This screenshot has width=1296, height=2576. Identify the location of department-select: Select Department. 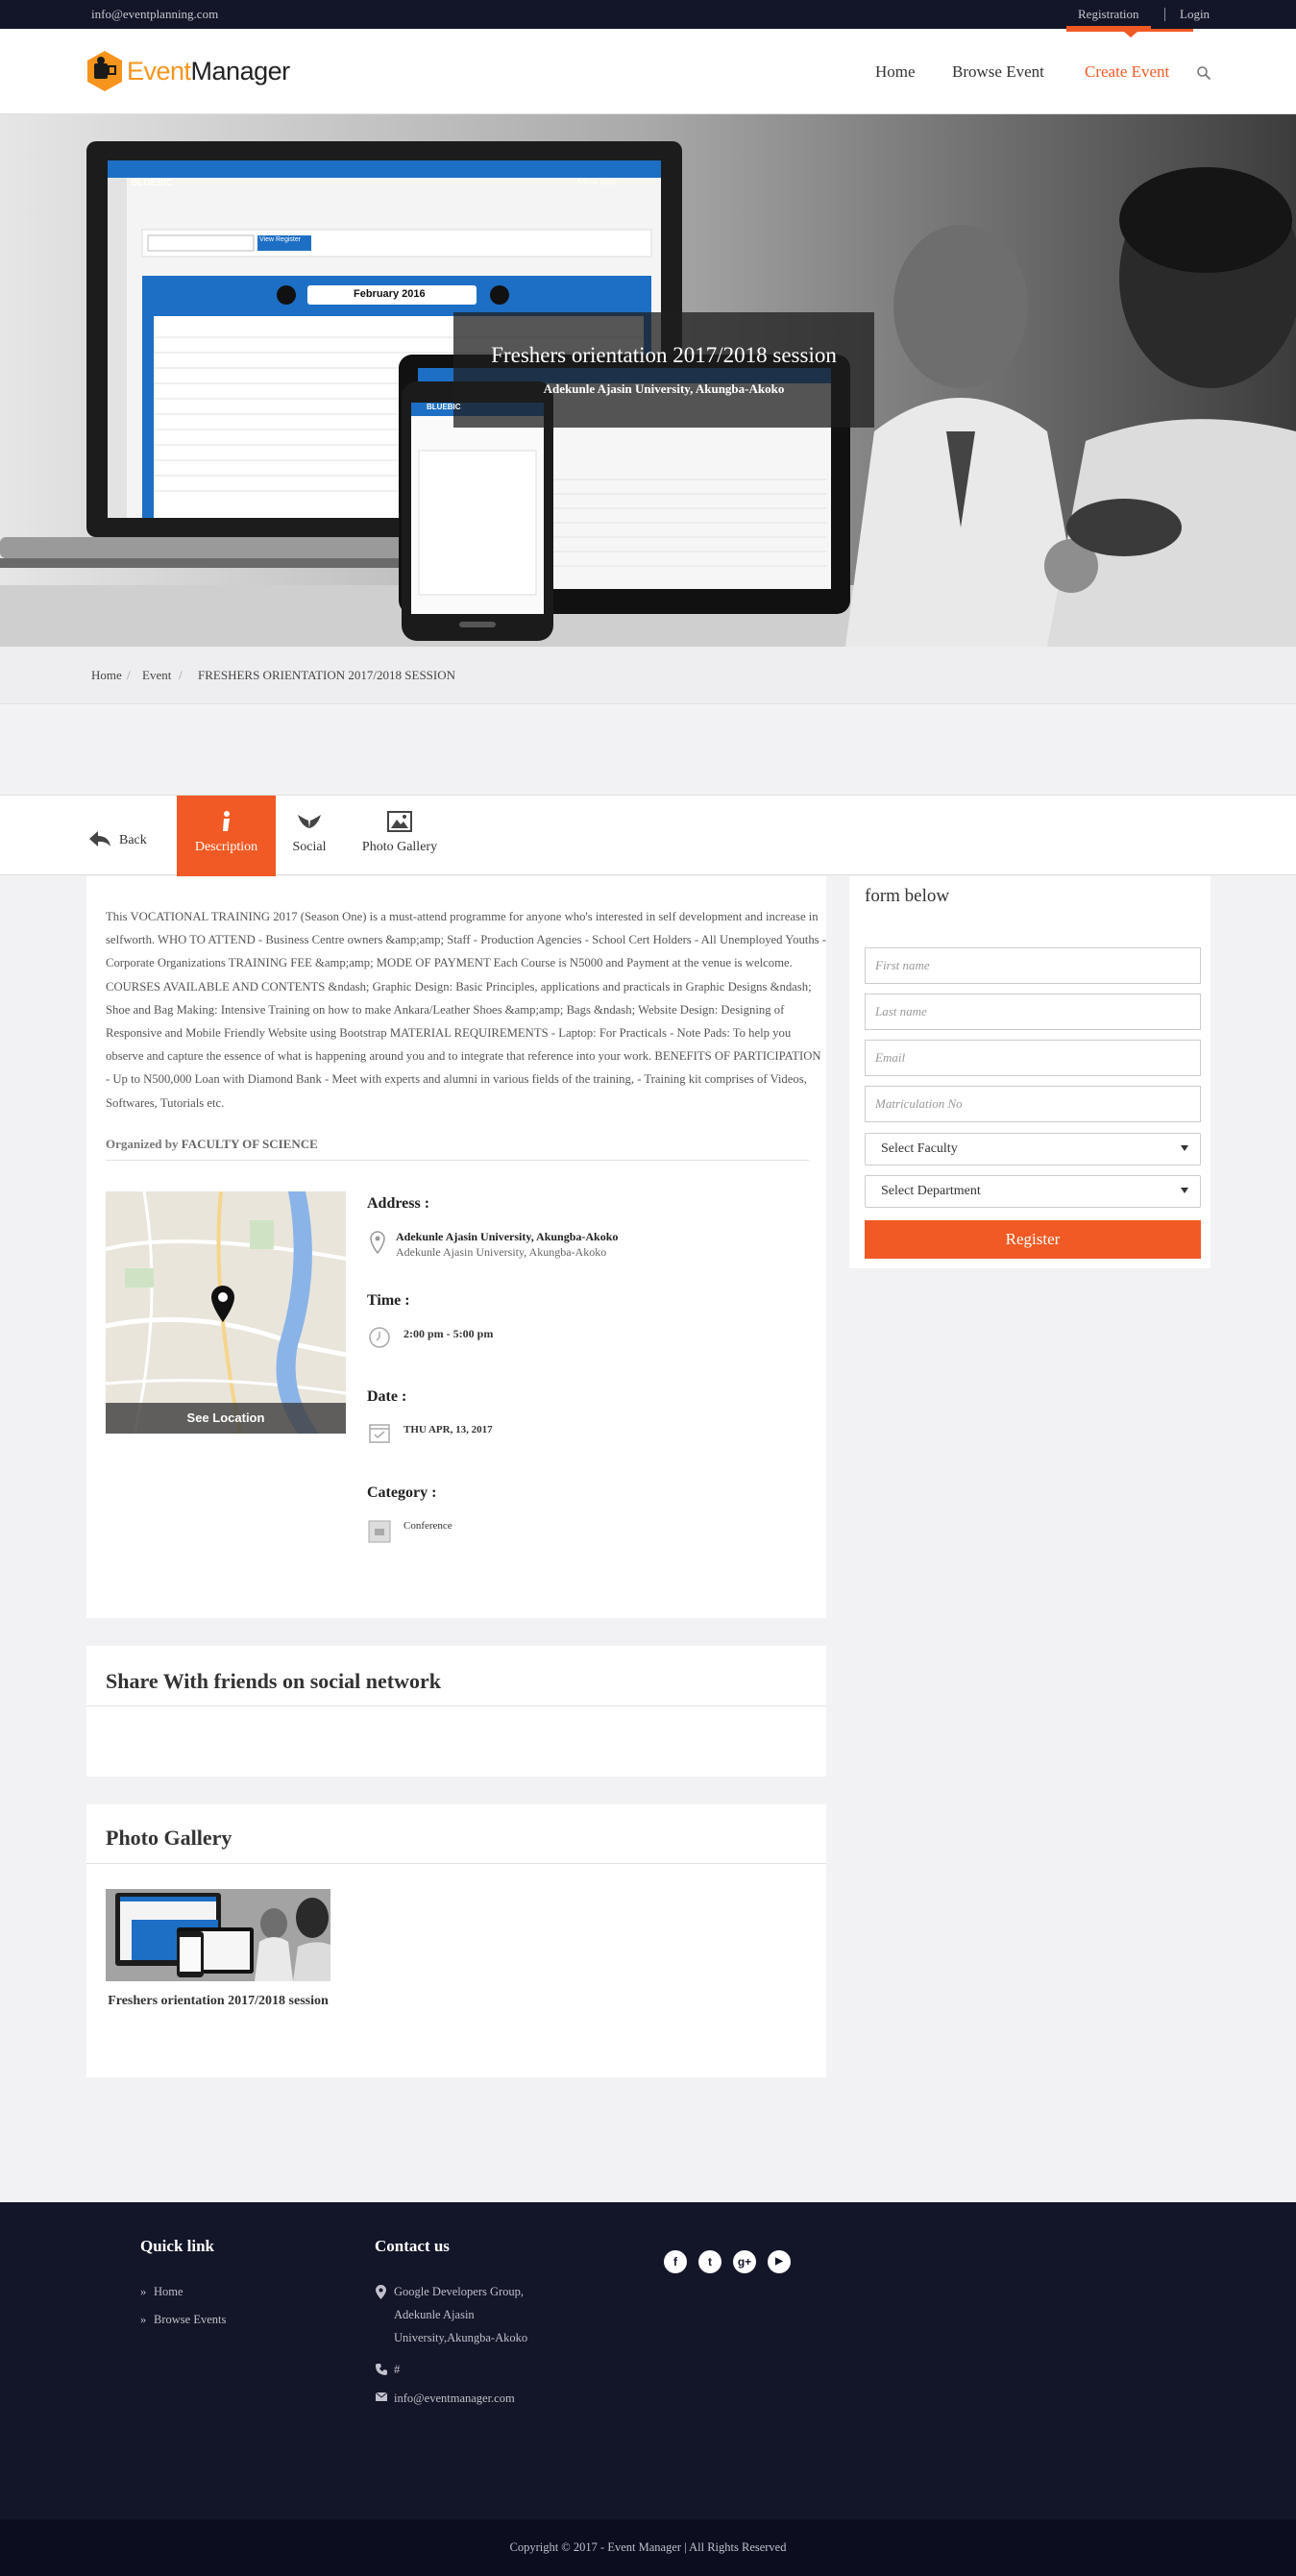
(1033, 1191).